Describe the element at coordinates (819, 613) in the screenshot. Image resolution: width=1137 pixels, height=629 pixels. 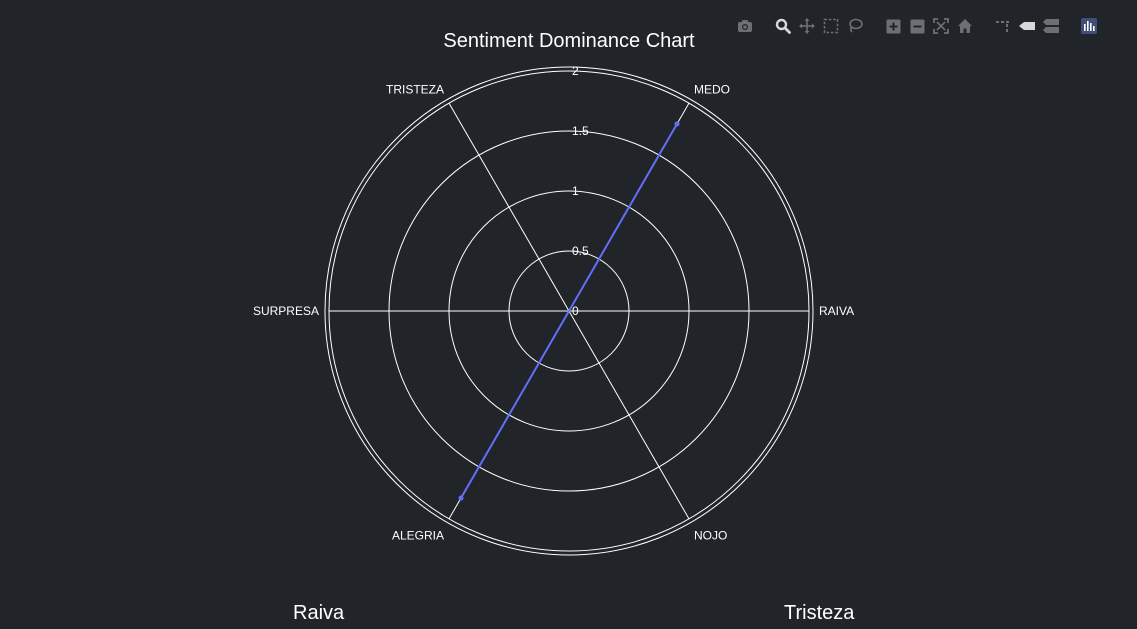
I see `bottom-label-tristeza: Tristeza` at that location.